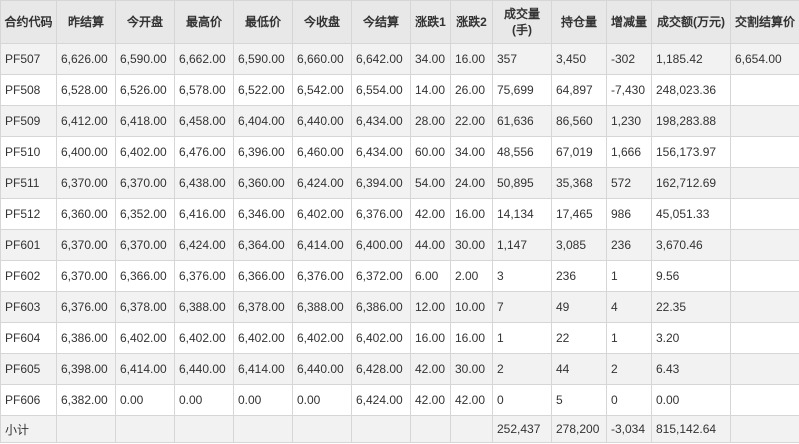  Describe the element at coordinates (579, 338) in the screenshot. I see `table-cell: 22` at that location.